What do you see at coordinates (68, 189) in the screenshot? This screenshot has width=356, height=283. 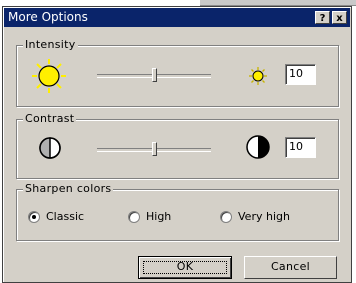 I see `sharpen-colors-label: Sharpen colors` at bounding box center [68, 189].